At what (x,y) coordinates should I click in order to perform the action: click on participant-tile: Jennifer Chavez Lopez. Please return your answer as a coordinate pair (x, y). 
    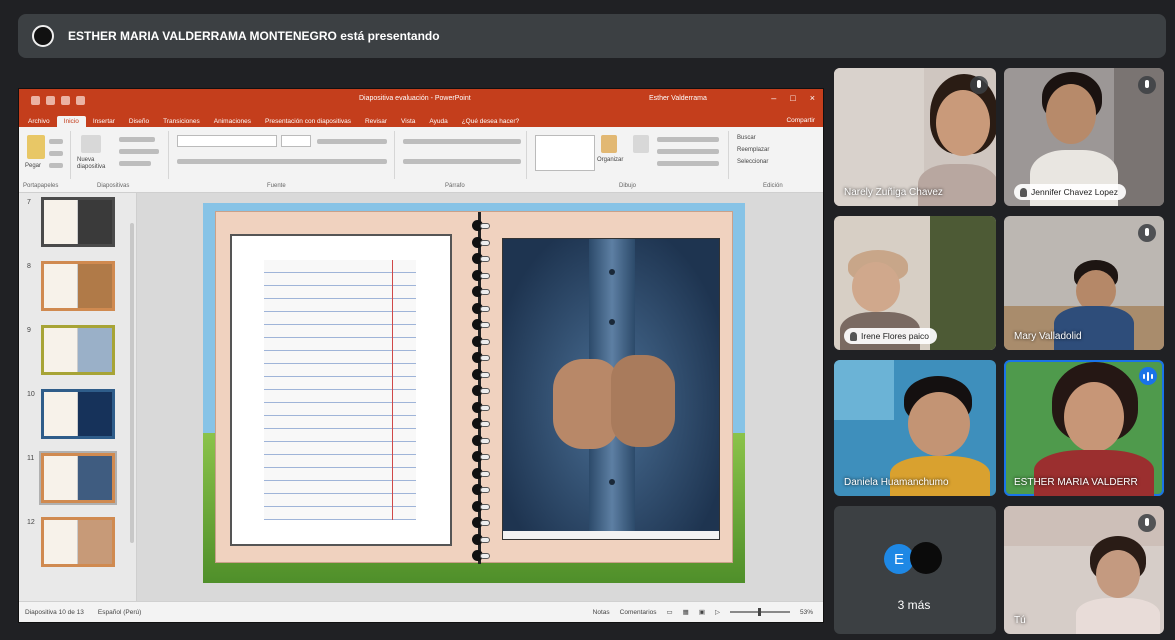
    Looking at the image, I should click on (1084, 137).